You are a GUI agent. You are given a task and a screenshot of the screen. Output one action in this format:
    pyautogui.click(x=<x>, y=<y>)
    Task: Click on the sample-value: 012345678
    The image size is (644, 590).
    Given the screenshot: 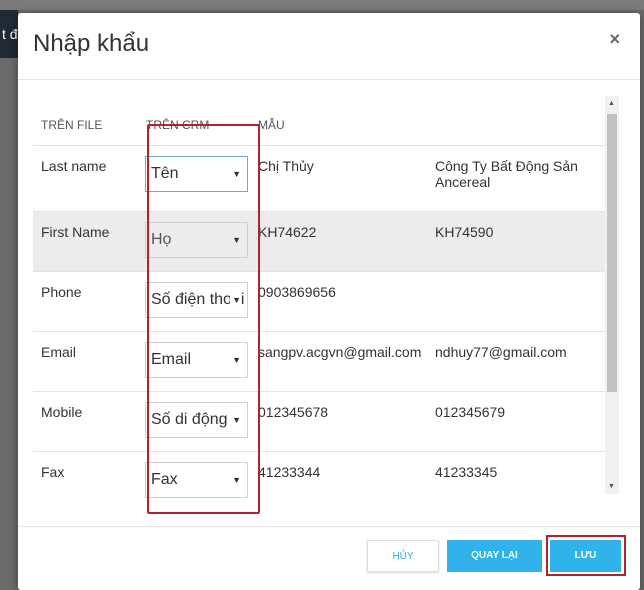 What is the action you would take?
    pyautogui.click(x=338, y=421)
    